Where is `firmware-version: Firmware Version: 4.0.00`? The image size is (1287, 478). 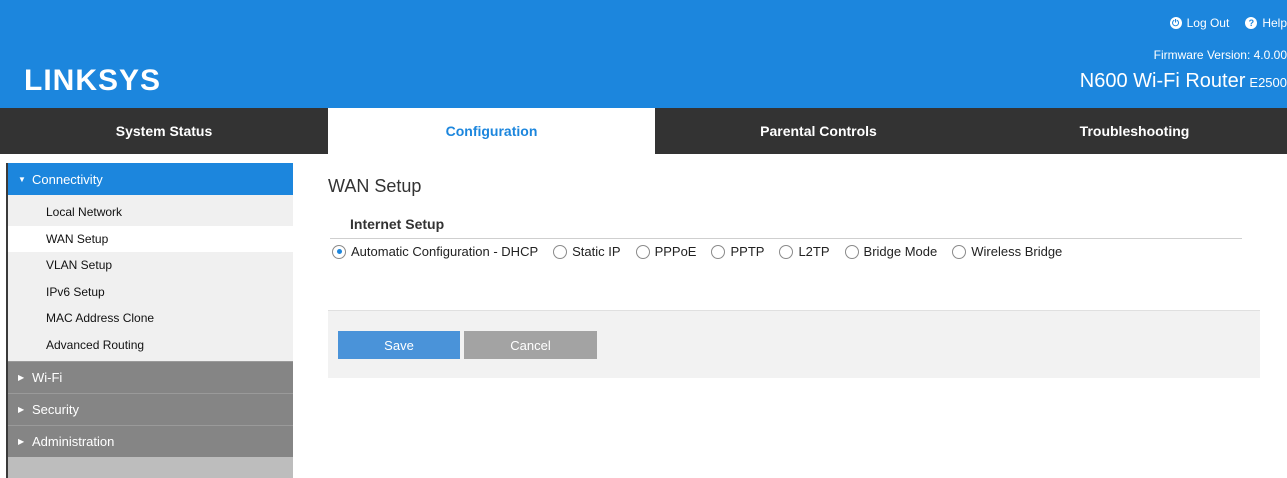 firmware-version: Firmware Version: 4.0.00 is located at coordinates (1220, 55).